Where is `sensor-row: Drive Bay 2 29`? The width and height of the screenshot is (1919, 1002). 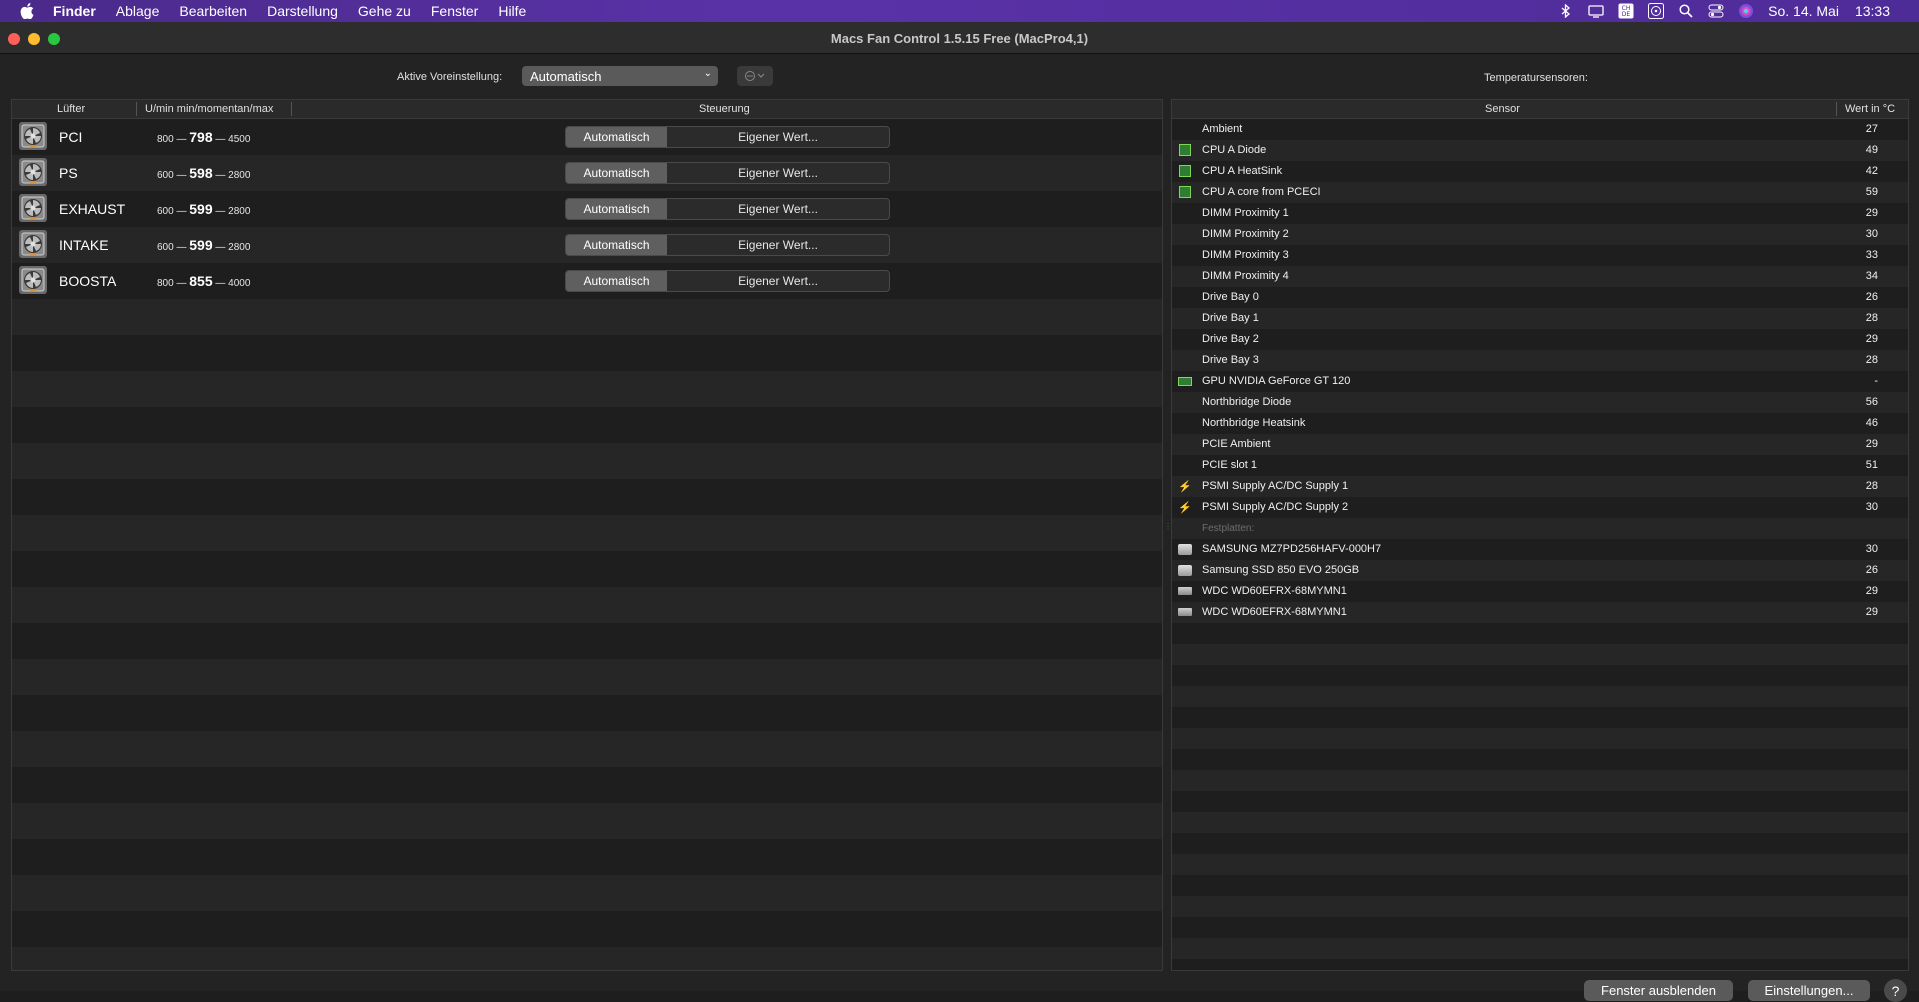
sensor-row: Drive Bay 2 29 is located at coordinates (1540, 339).